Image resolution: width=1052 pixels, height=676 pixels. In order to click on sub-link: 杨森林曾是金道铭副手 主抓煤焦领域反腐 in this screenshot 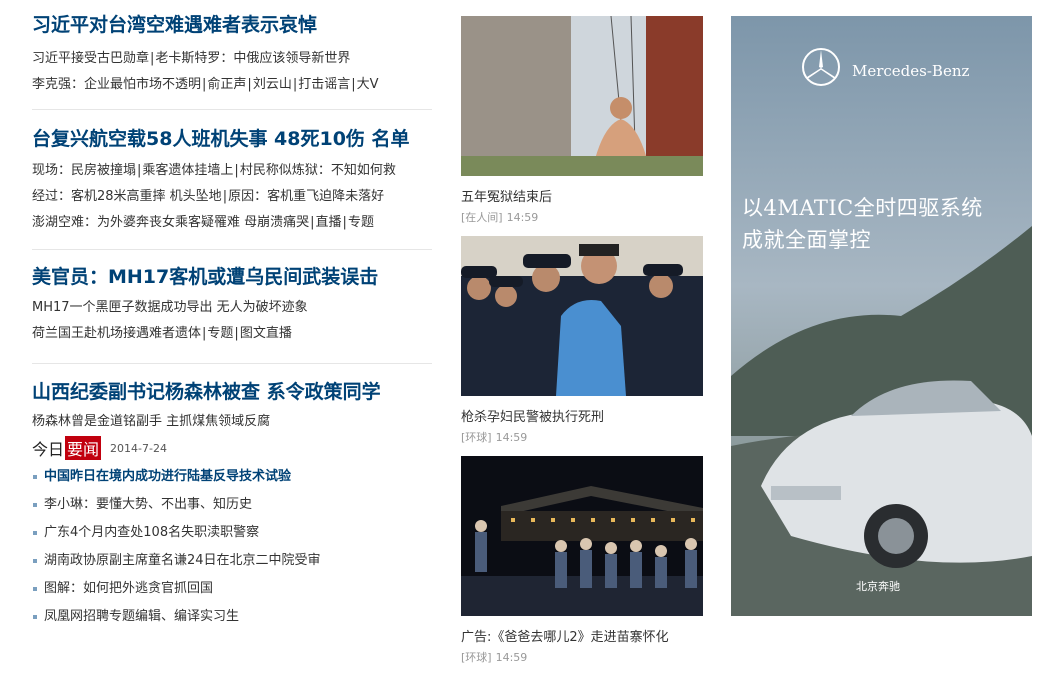, I will do `click(151, 421)`.